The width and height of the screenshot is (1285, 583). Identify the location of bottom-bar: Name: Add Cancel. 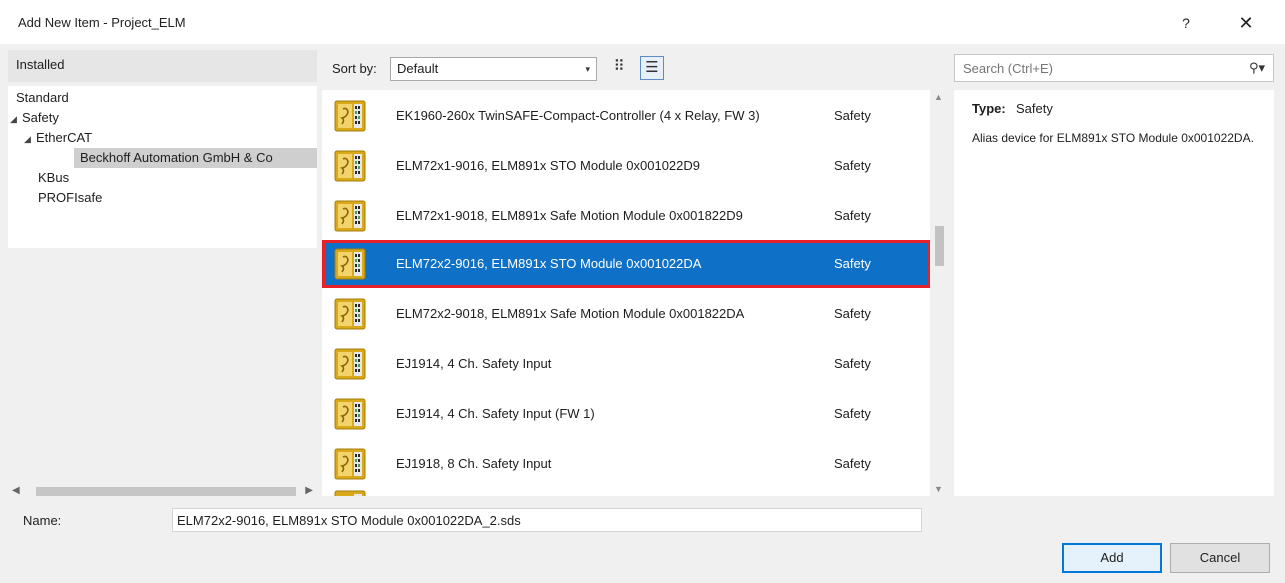
(642, 544).